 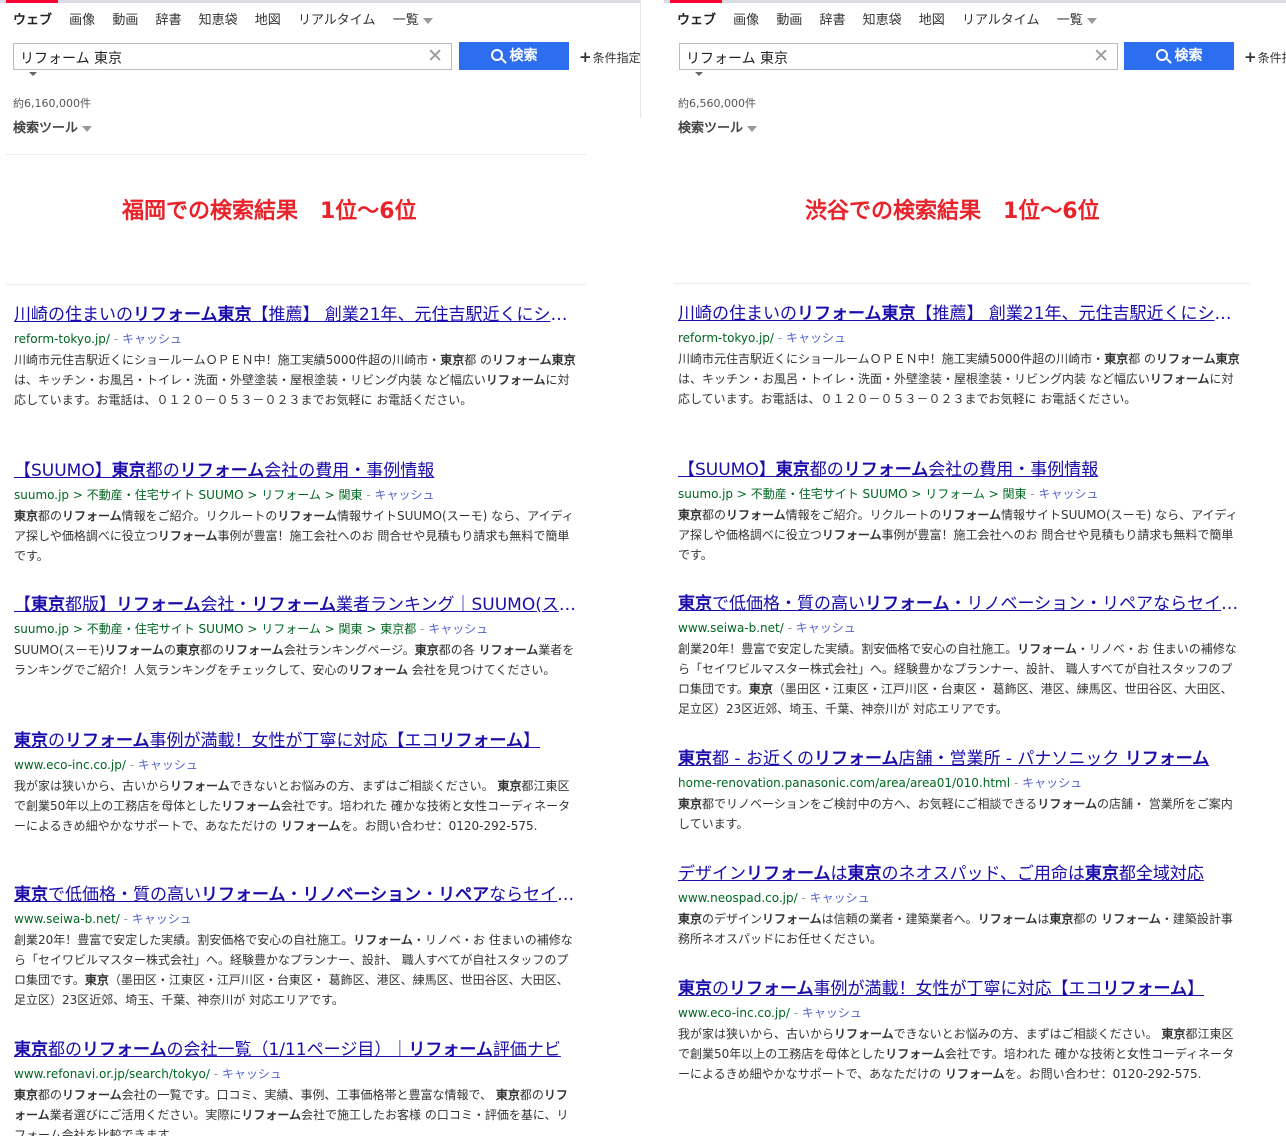 What do you see at coordinates (1069, 20) in the screenshot?
I see `tab-more-label: 一覧` at bounding box center [1069, 20].